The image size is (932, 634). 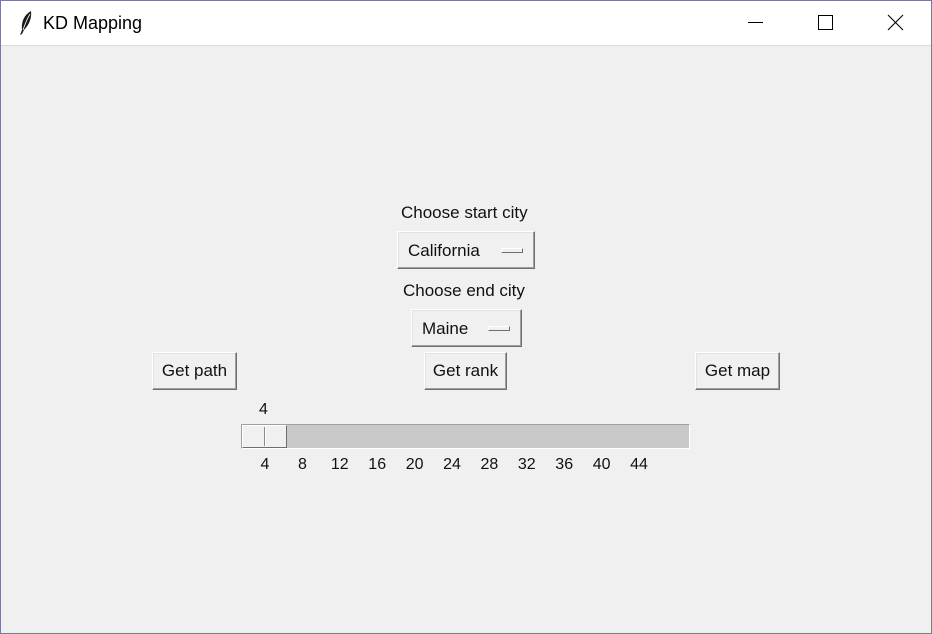 I want to click on slider-tick-label: 16, so click(x=377, y=464).